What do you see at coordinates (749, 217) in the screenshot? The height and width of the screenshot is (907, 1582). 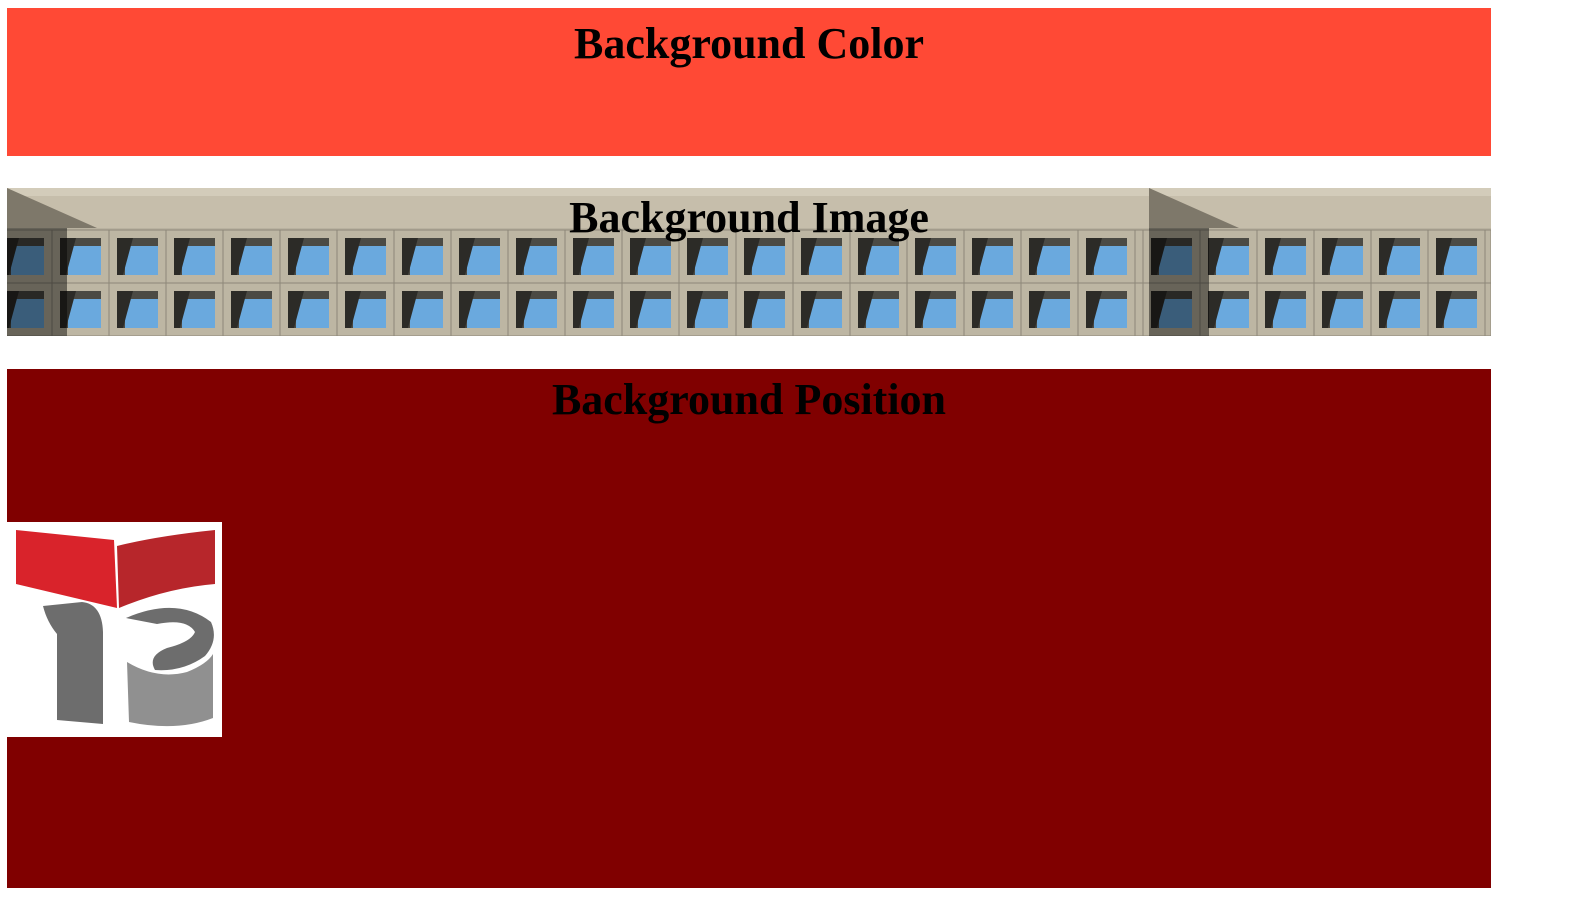 I see `background-image-heading: Background Image` at bounding box center [749, 217].